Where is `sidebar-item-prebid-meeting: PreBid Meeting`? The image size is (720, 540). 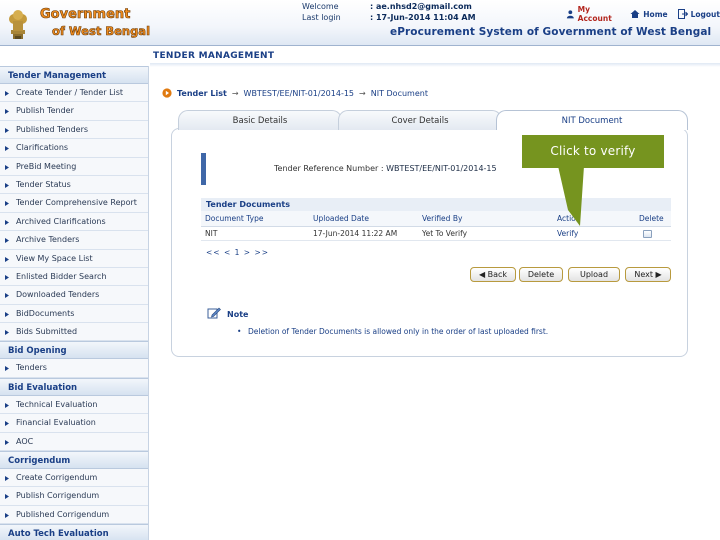 sidebar-item-prebid-meeting: PreBid Meeting is located at coordinates (74, 166).